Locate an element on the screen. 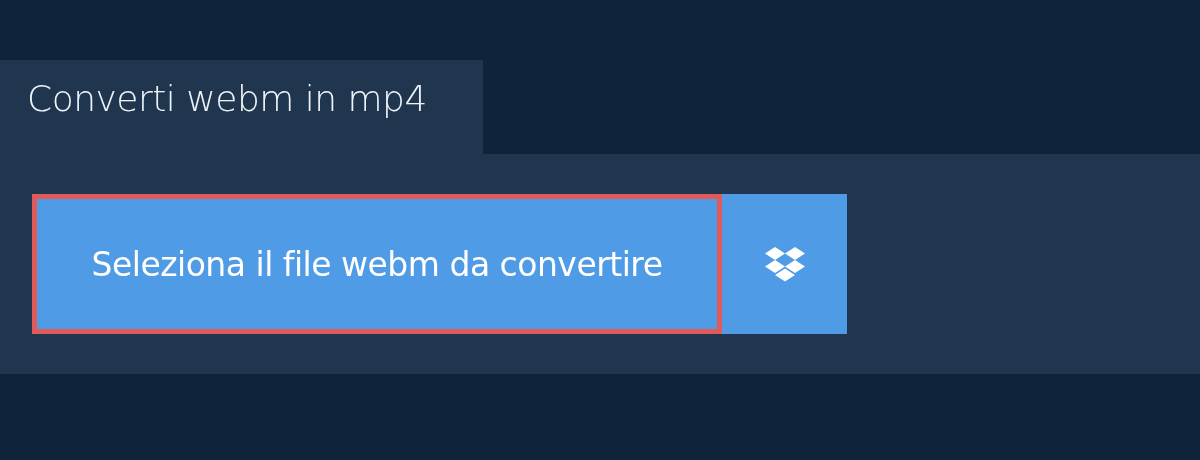  dropbox-button is located at coordinates (784, 264).